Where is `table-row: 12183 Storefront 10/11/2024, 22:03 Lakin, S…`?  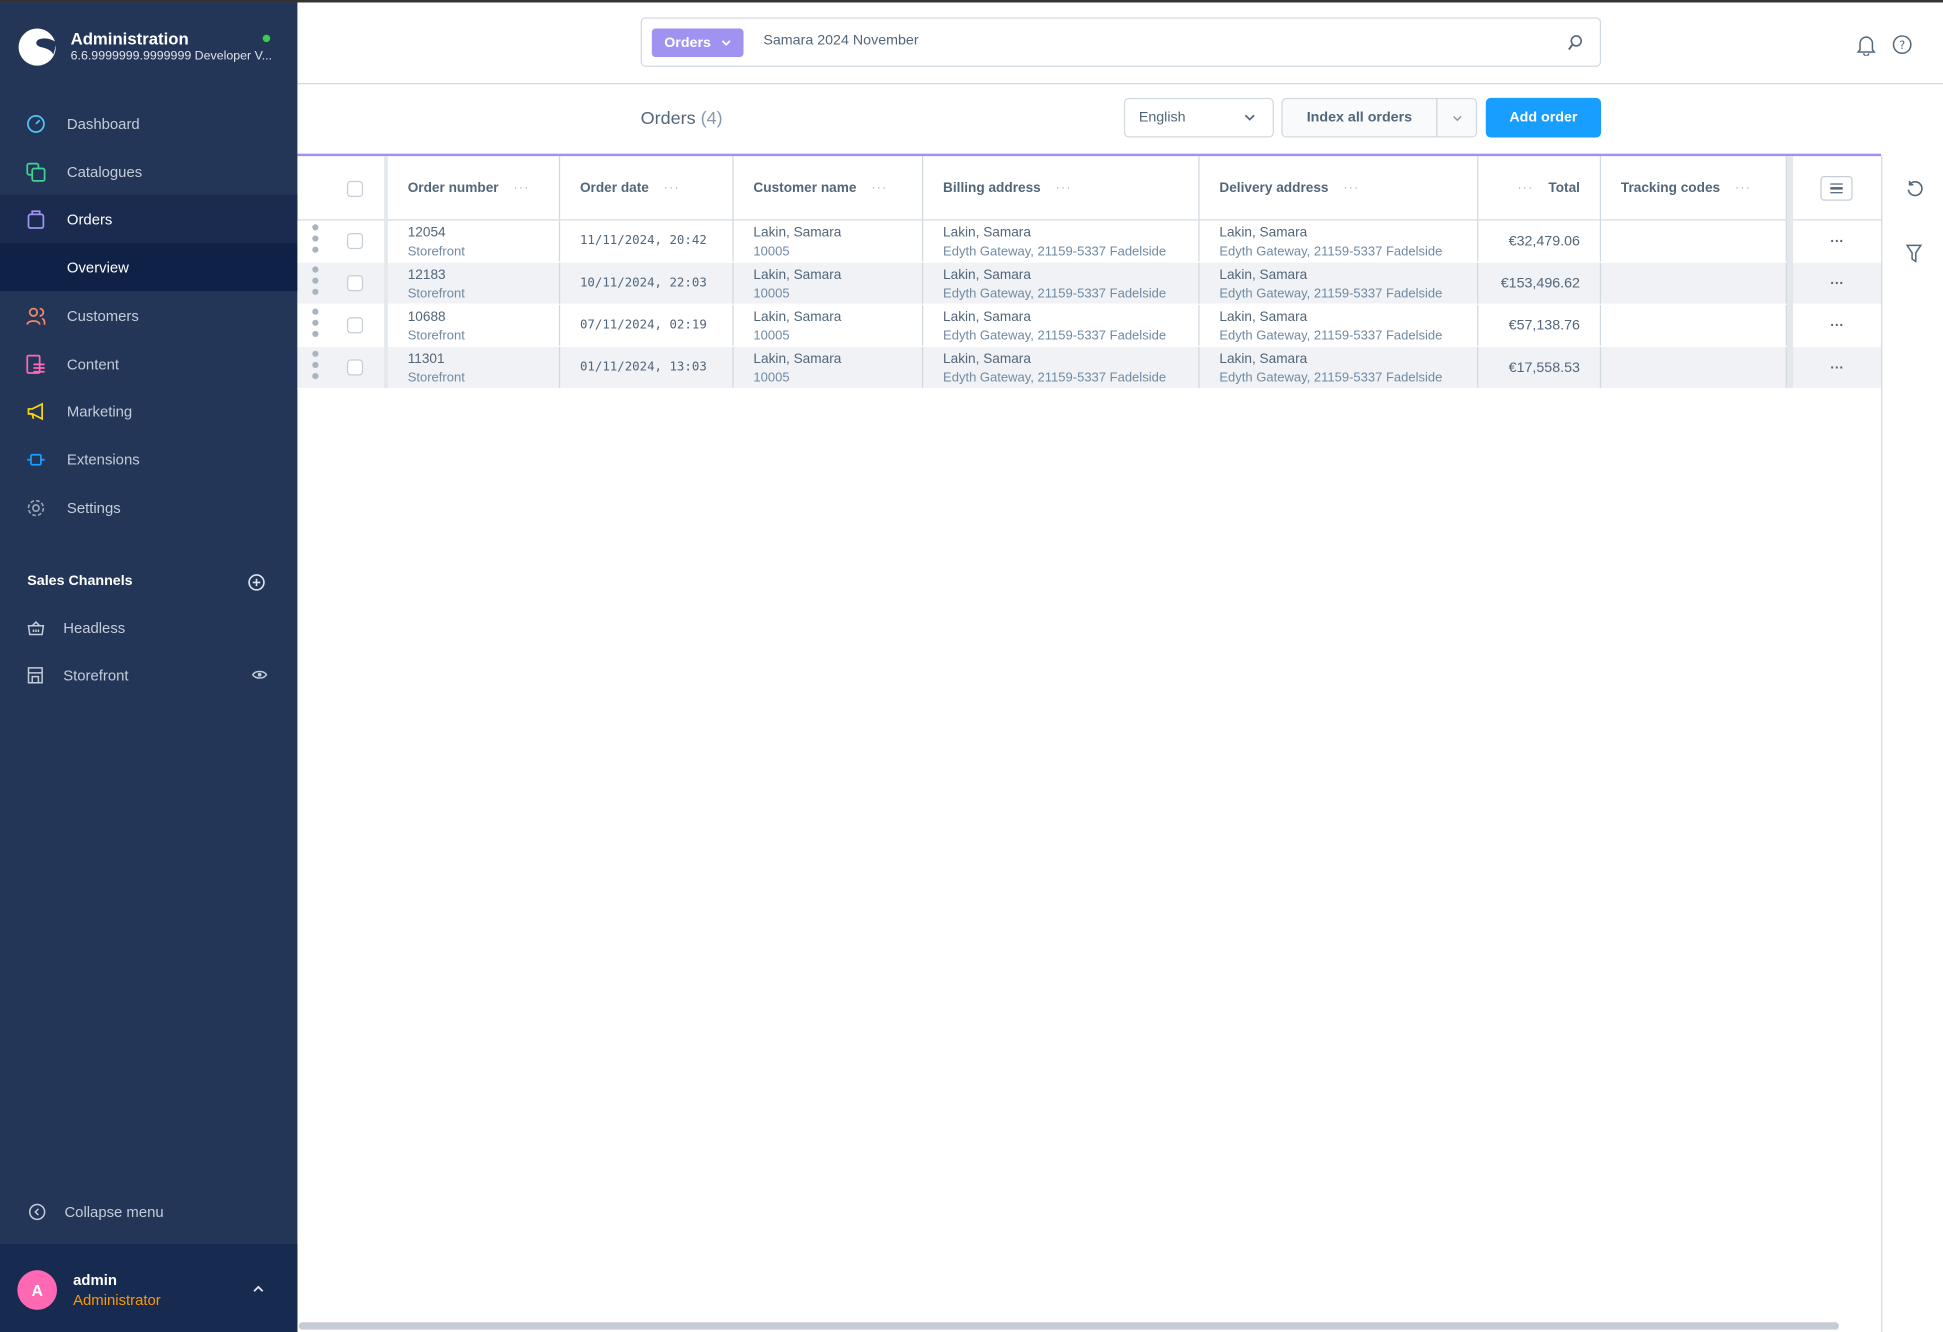 table-row: 12183 Storefront 10/11/2024, 22:03 Lakin, S… is located at coordinates (1089, 283).